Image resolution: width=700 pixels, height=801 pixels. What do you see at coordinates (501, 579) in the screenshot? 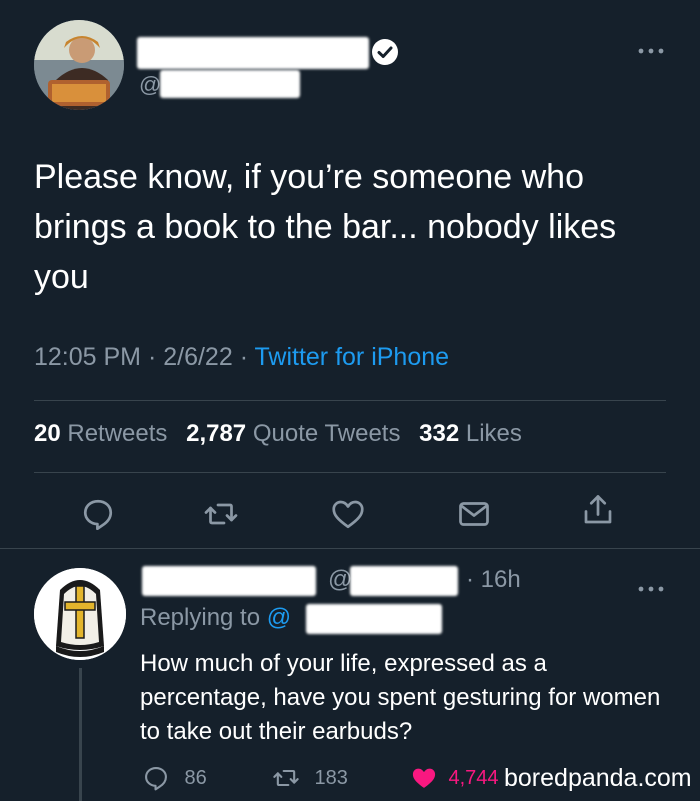
I see `reply-timestamp: 16h` at bounding box center [501, 579].